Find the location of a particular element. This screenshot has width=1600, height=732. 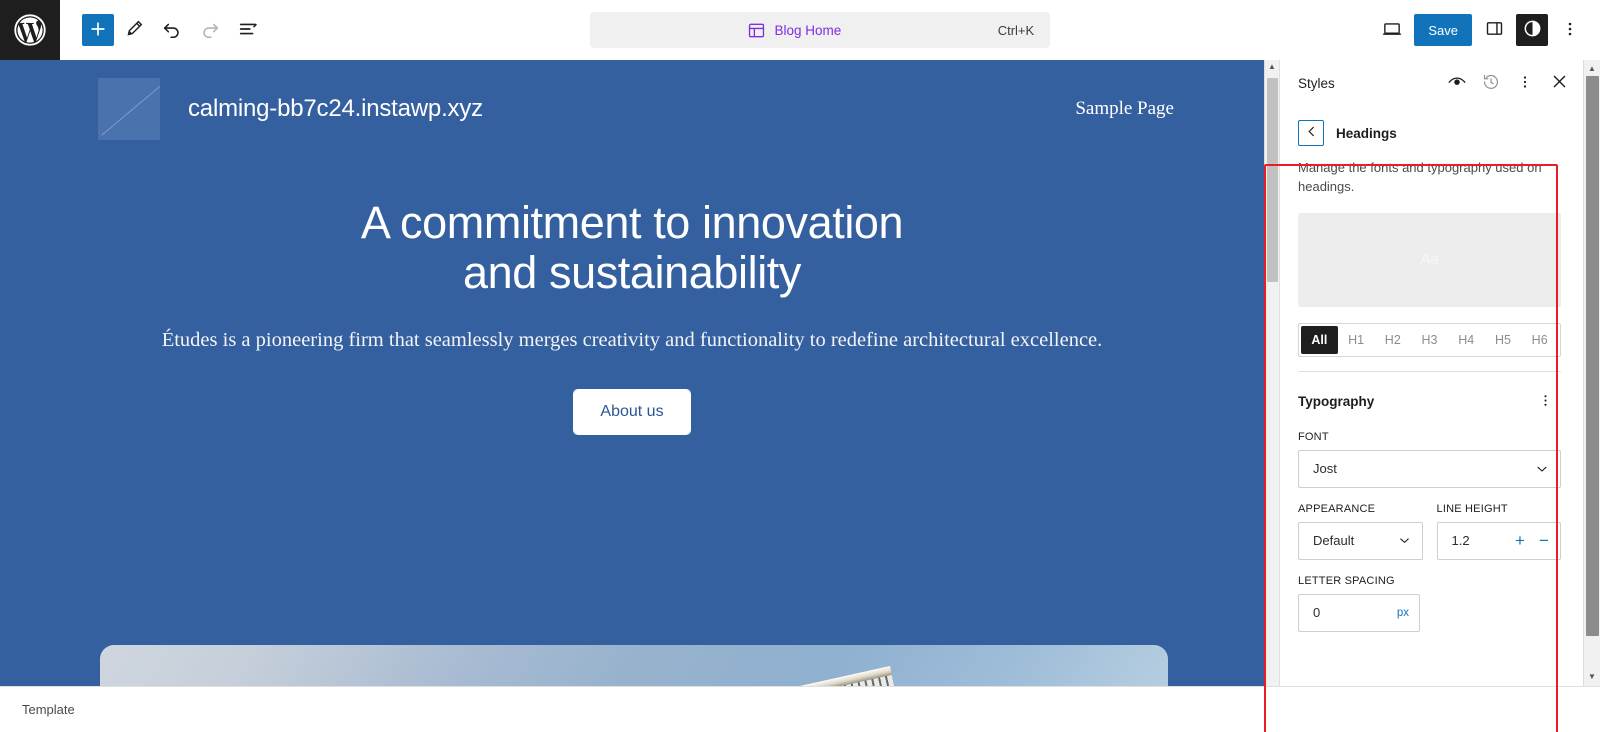

desktop-preview-icon is located at coordinates (1392, 30).